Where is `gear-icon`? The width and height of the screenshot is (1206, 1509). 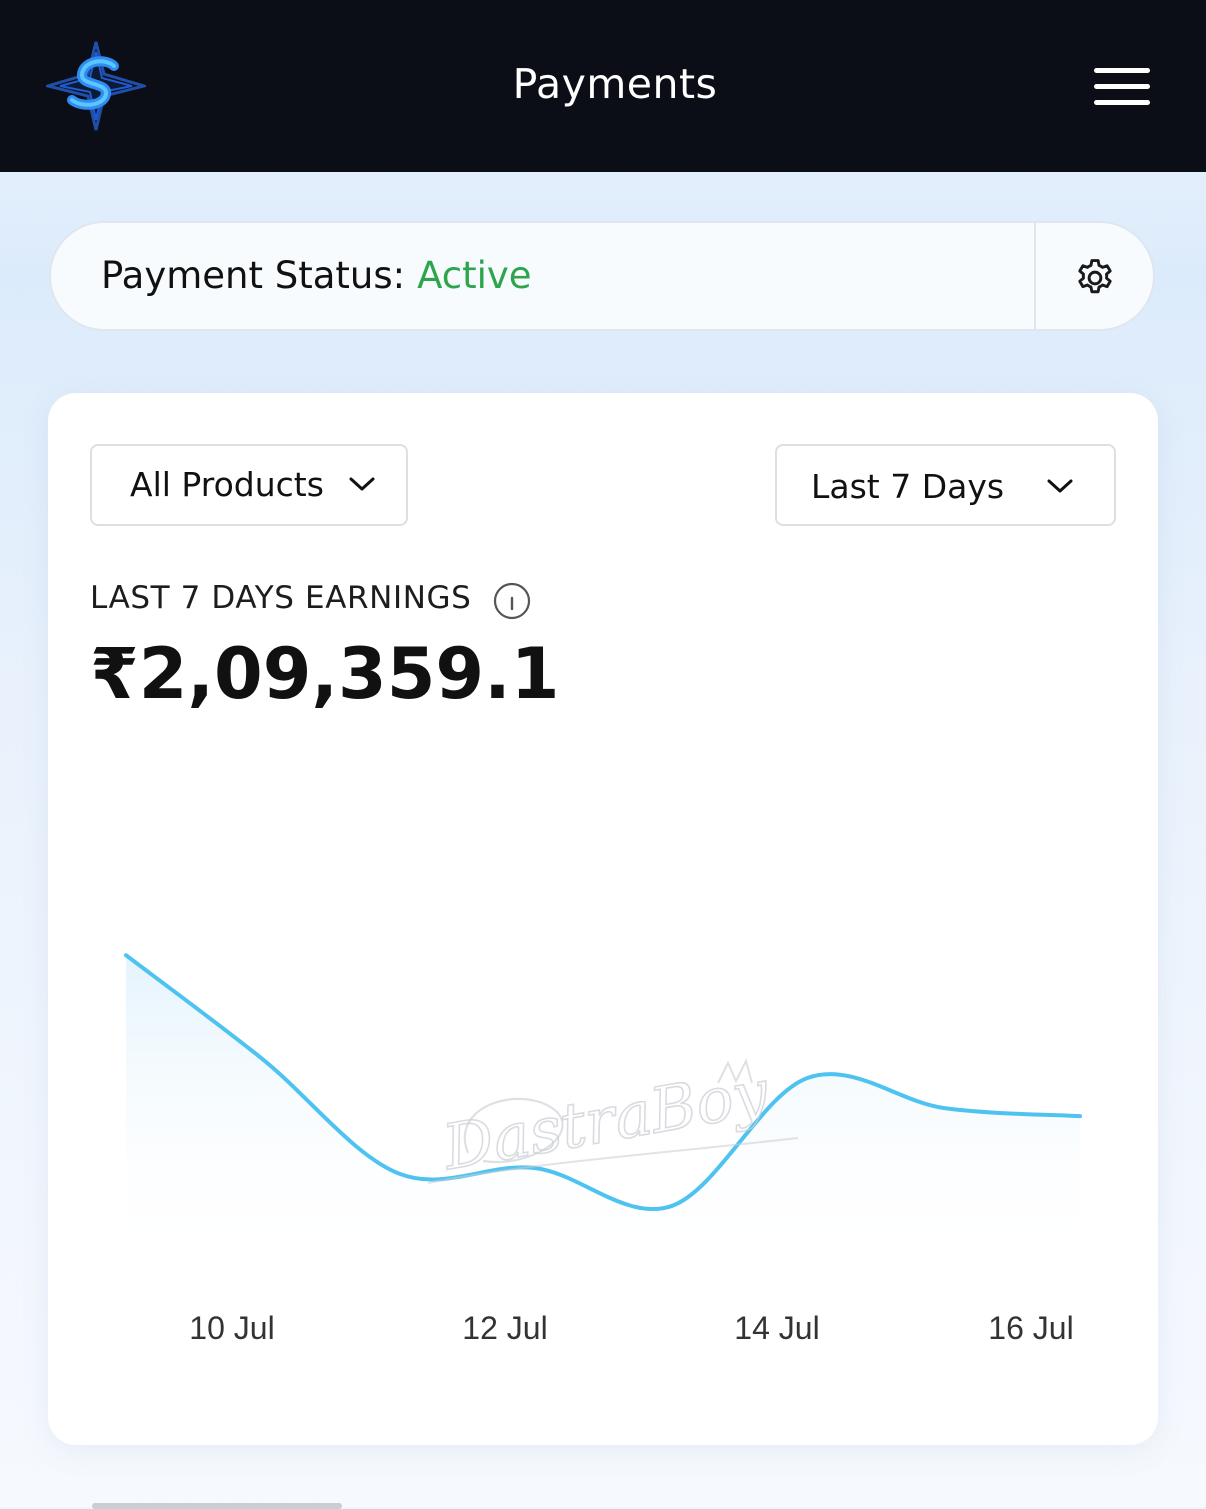
gear-icon is located at coordinates (1095, 278).